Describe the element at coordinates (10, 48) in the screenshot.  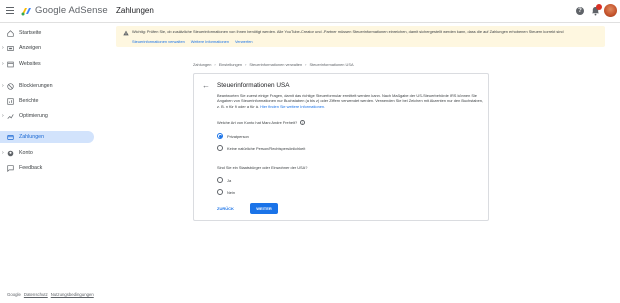
I see `ads-icon` at that location.